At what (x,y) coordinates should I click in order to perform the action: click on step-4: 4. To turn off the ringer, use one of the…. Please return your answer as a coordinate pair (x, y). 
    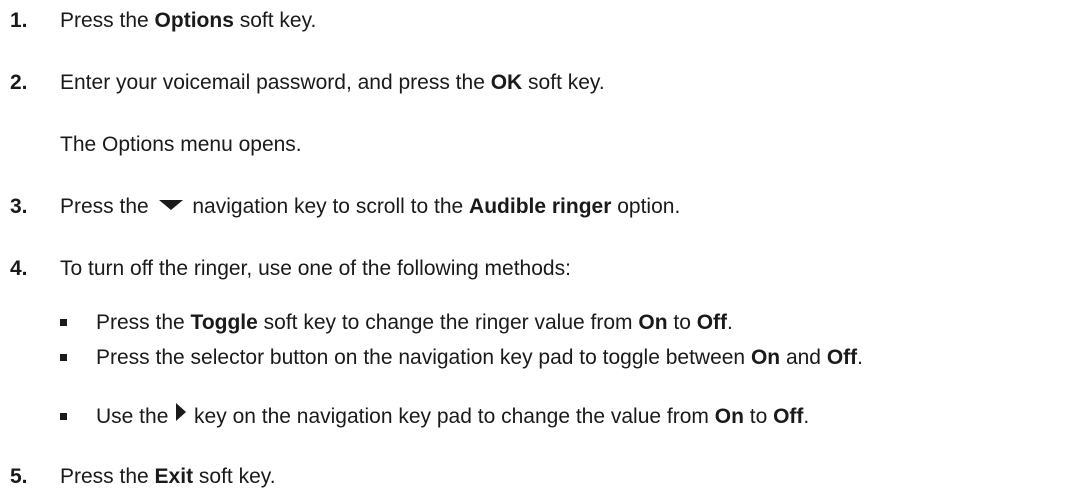
    Looking at the image, I should click on (290, 269).